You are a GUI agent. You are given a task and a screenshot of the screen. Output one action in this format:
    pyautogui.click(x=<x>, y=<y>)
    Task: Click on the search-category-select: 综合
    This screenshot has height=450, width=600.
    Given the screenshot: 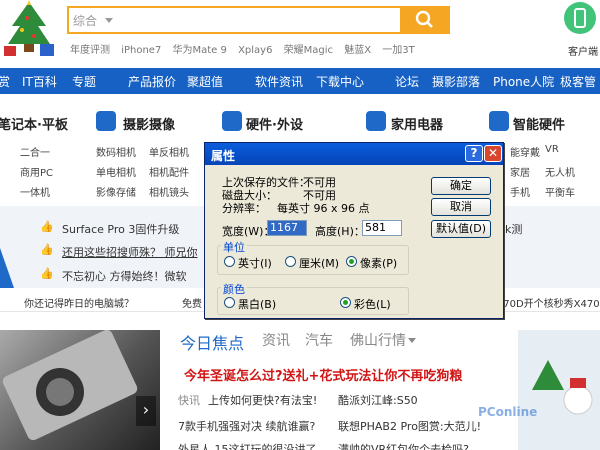 What is the action you would take?
    pyautogui.click(x=85, y=20)
    